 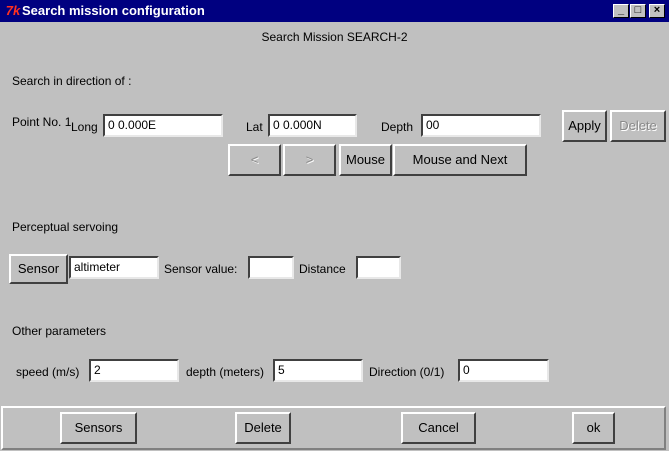 I want to click on point-label: Point No. 1, so click(x=42, y=122).